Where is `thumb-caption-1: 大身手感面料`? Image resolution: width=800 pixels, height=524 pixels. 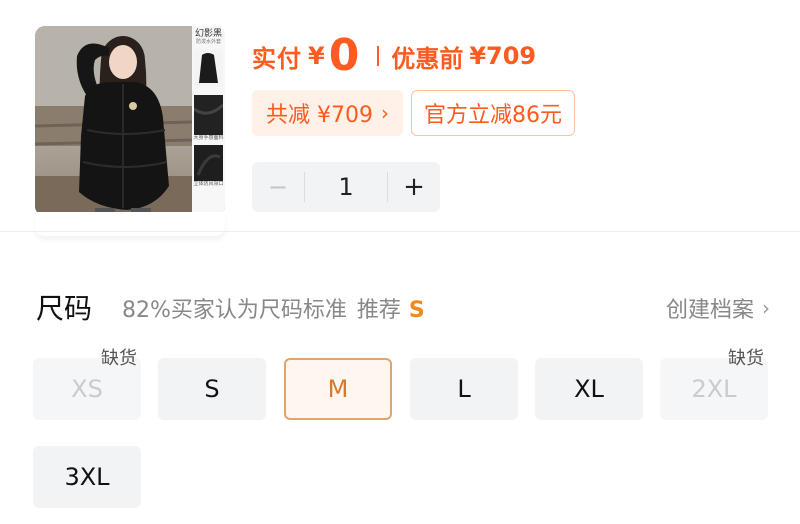
thumb-caption-1: 大身手感面料 is located at coordinates (208, 138).